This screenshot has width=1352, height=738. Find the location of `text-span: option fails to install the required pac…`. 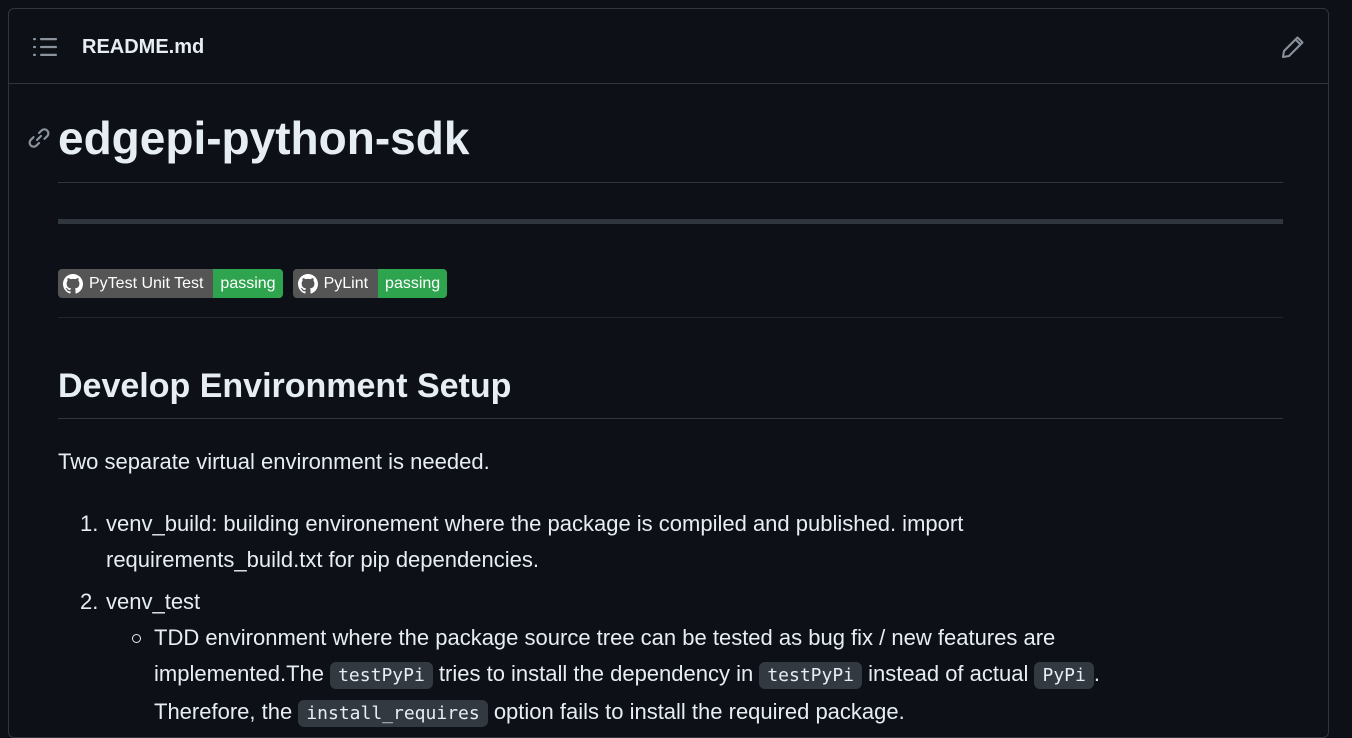

text-span: option fails to install the required pac… is located at coordinates (696, 711).